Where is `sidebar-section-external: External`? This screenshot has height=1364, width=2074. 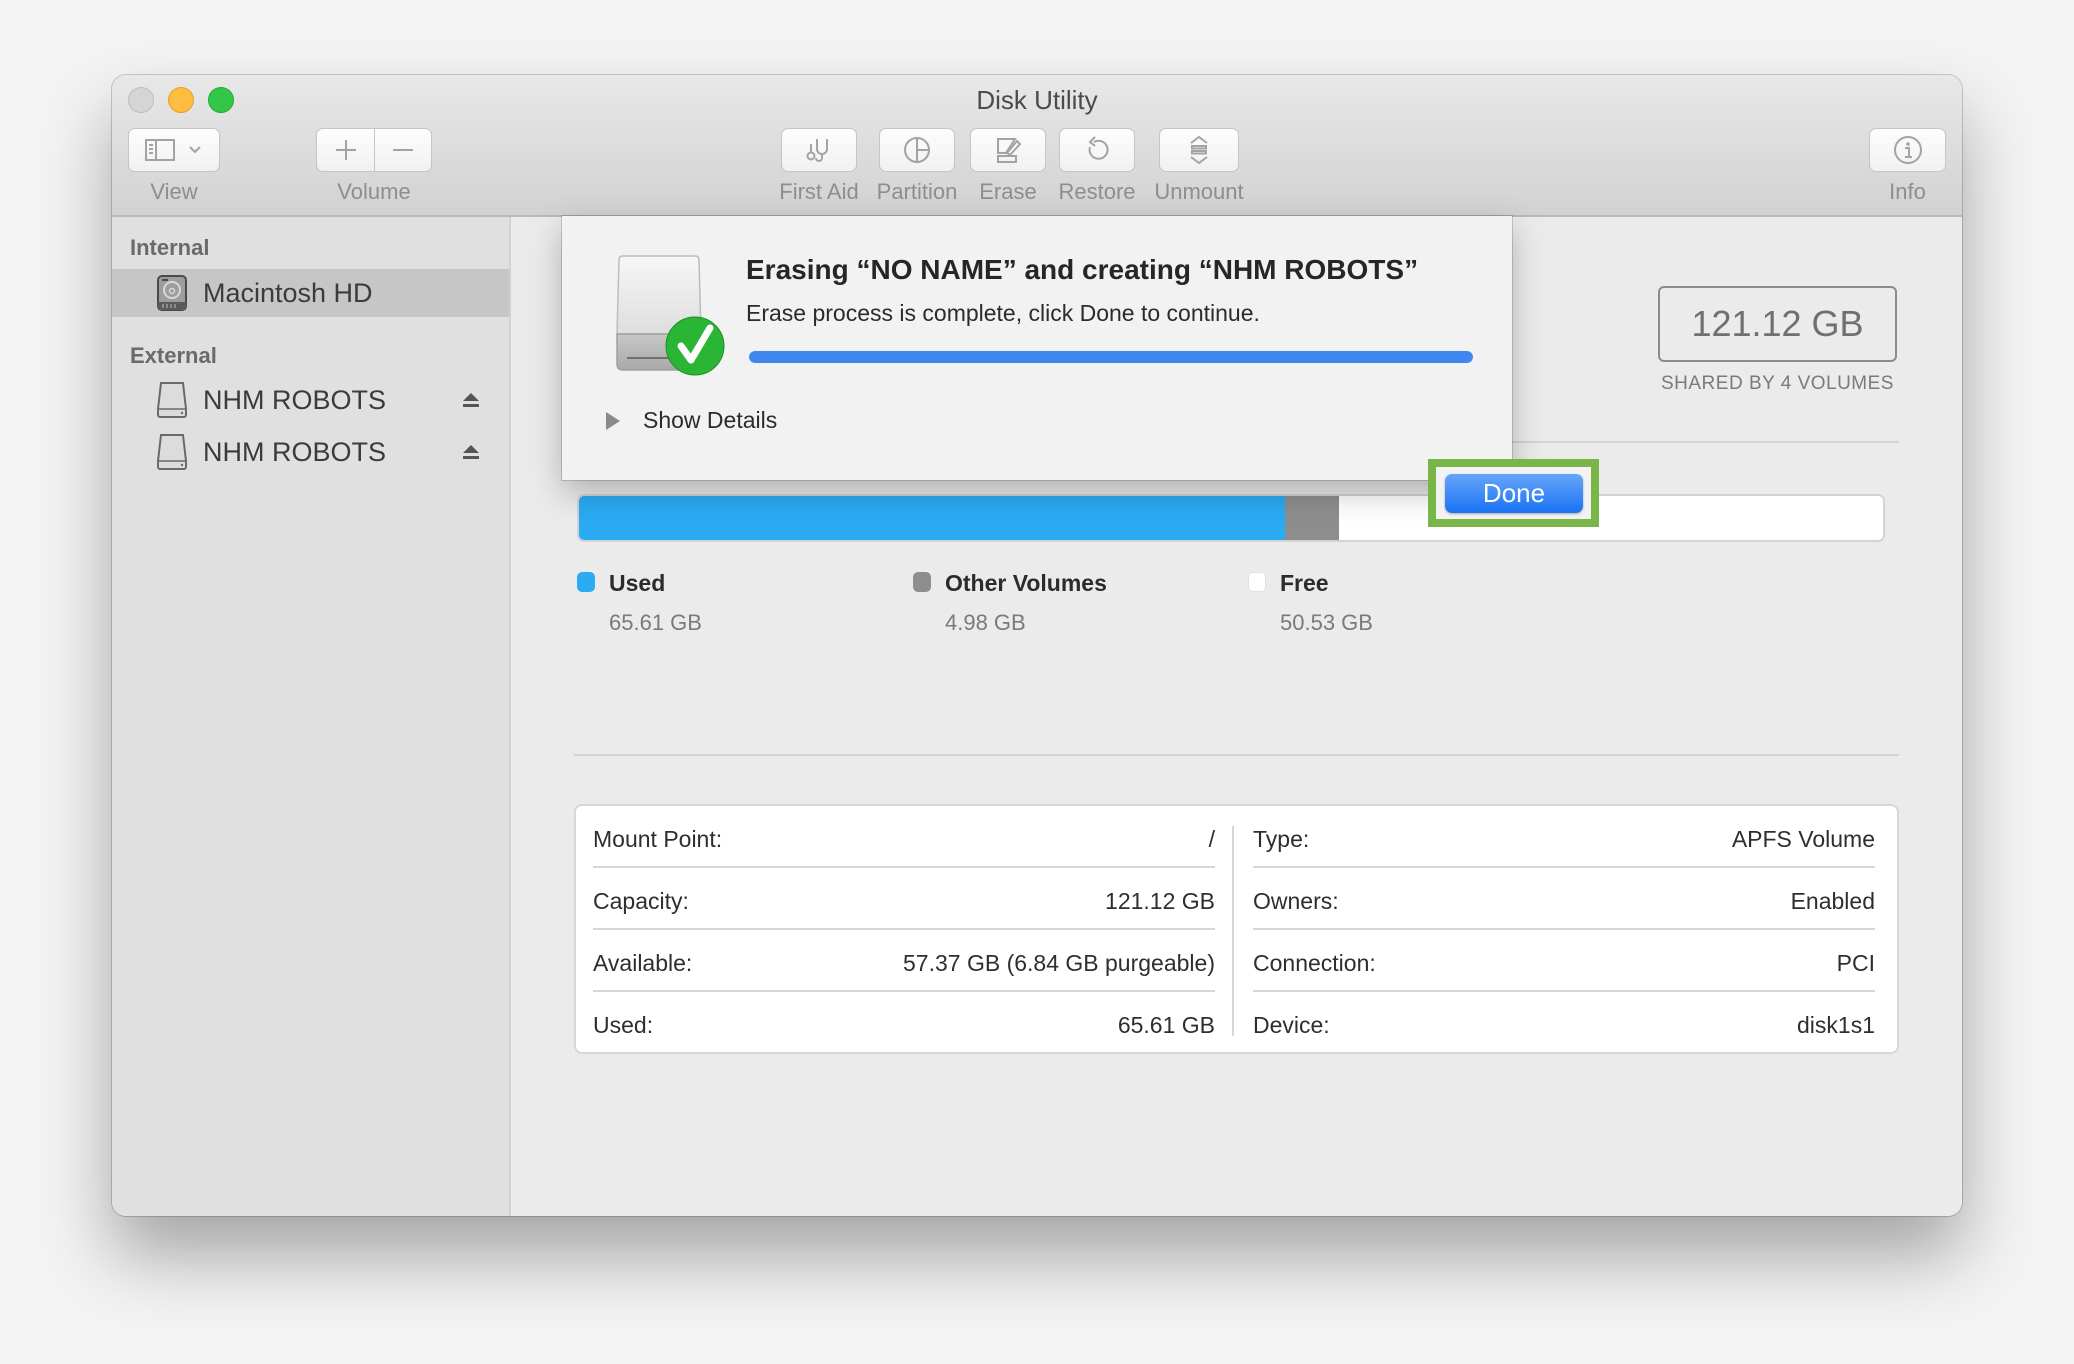 sidebar-section-external: External is located at coordinates (173, 355).